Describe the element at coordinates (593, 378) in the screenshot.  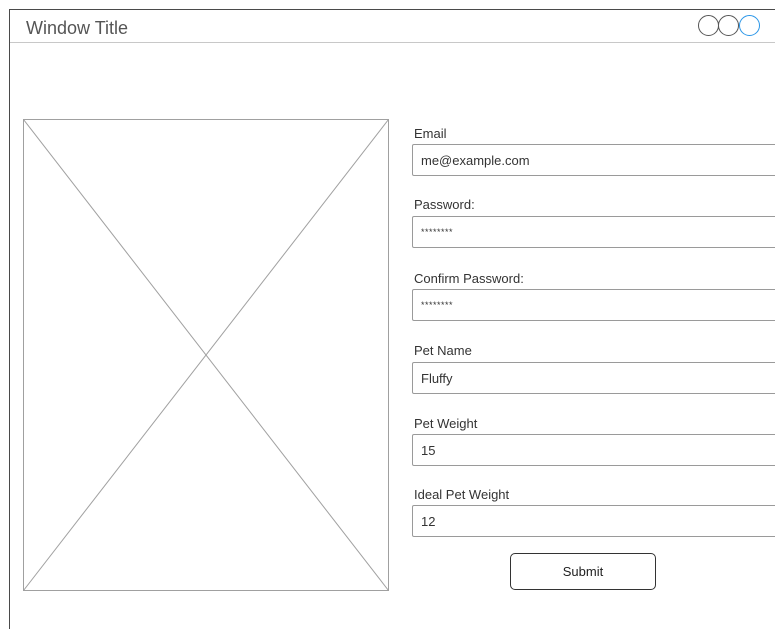
I see `pet-name-field` at that location.